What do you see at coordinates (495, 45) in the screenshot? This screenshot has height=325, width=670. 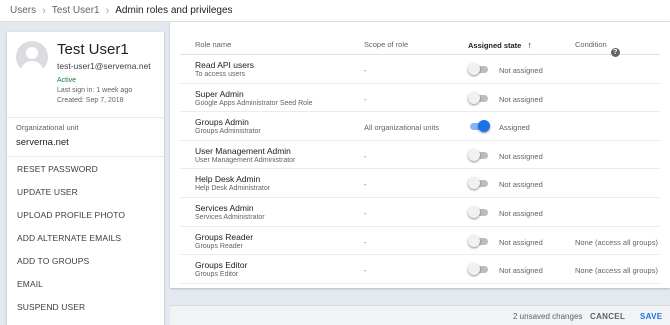 I see `column-header-state-label: Assigned state` at bounding box center [495, 45].